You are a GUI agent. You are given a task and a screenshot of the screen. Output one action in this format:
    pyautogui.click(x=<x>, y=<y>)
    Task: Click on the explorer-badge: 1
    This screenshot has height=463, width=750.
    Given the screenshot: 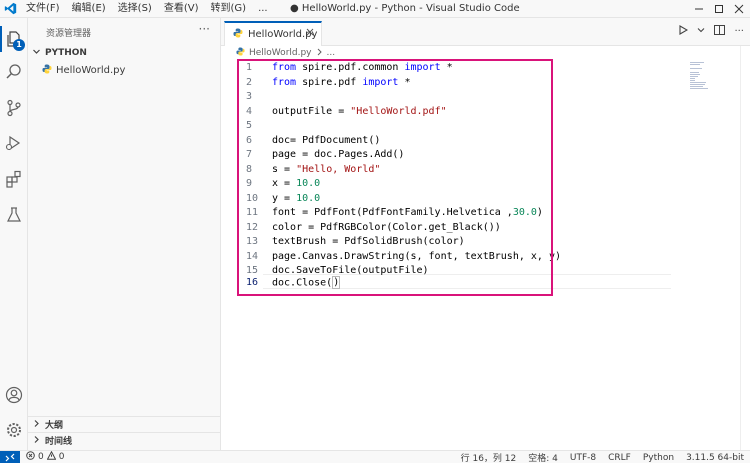 What is the action you would take?
    pyautogui.click(x=19, y=45)
    